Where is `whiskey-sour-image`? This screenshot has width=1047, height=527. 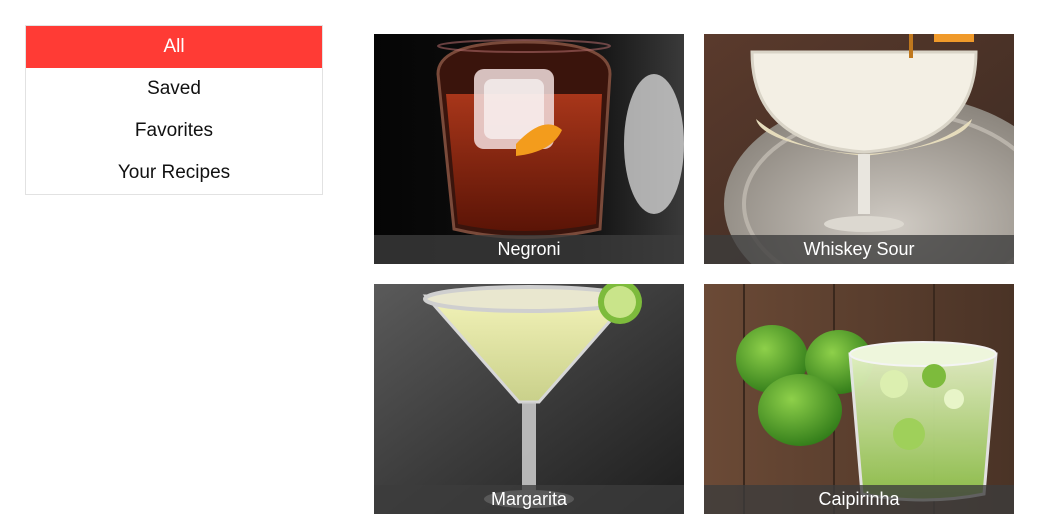
whiskey-sour-image is located at coordinates (859, 149).